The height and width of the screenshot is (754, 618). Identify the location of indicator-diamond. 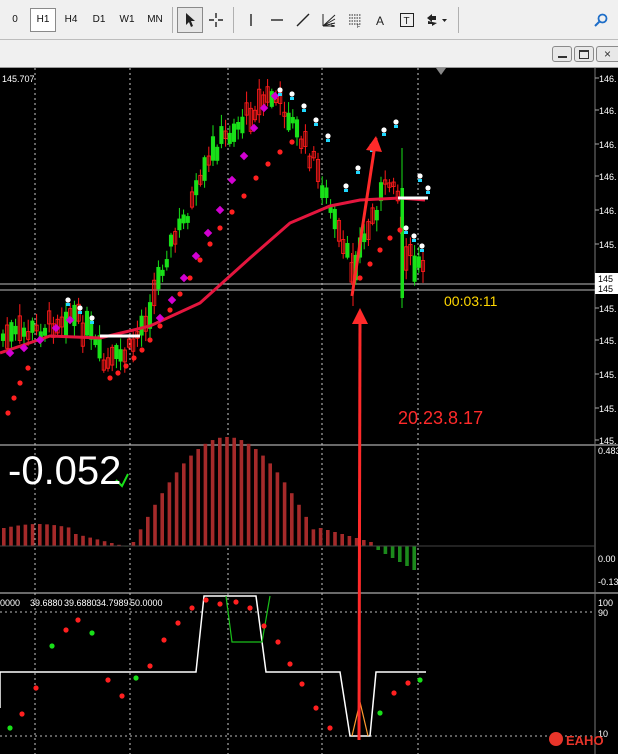
(184, 278).